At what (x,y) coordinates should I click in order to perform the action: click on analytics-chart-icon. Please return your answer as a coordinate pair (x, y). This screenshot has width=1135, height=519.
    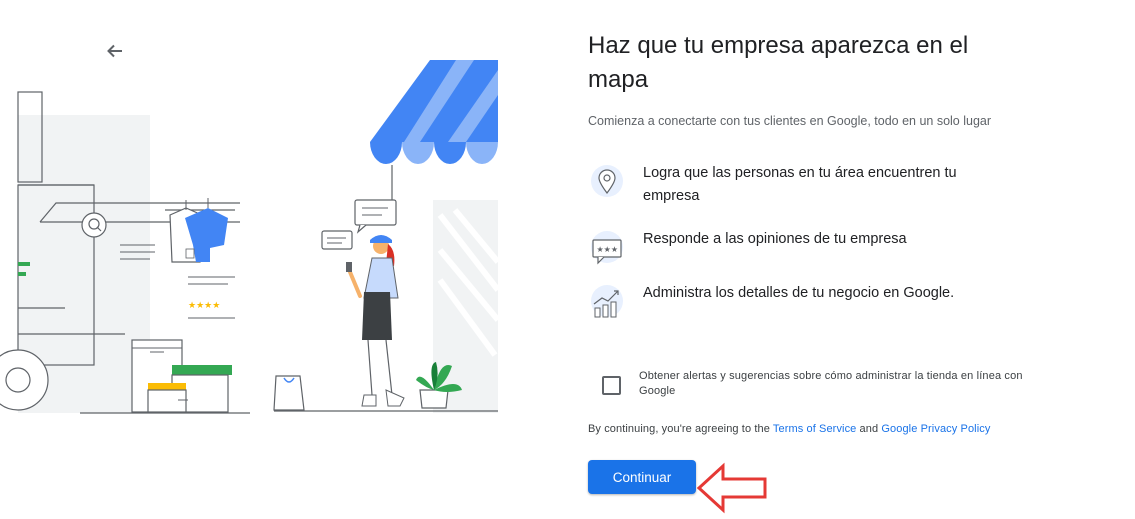
    Looking at the image, I should click on (607, 301).